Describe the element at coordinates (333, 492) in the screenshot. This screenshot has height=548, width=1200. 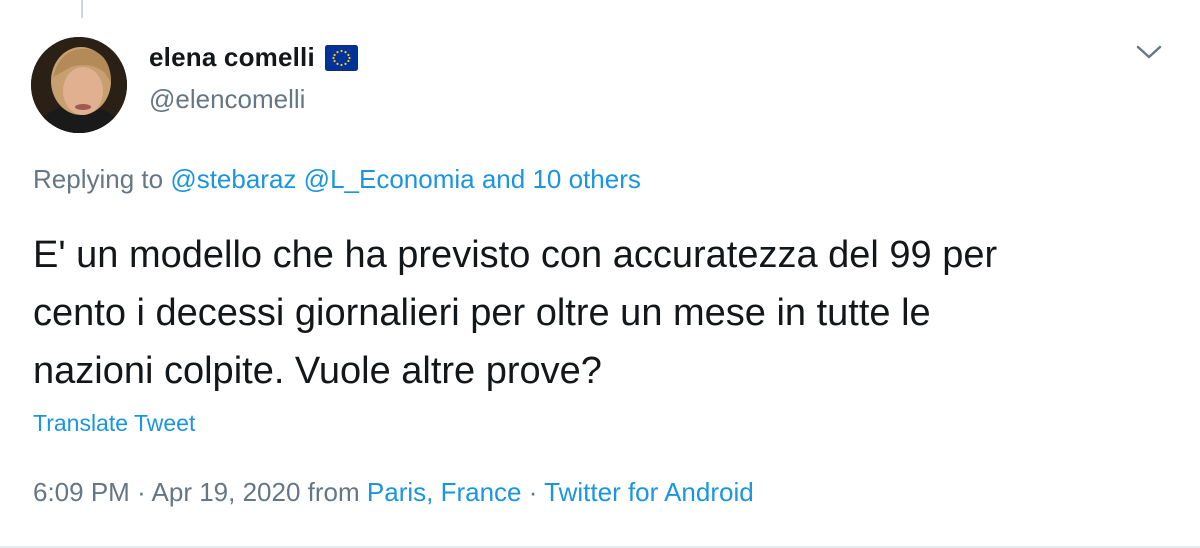
I see `from-label: from` at that location.